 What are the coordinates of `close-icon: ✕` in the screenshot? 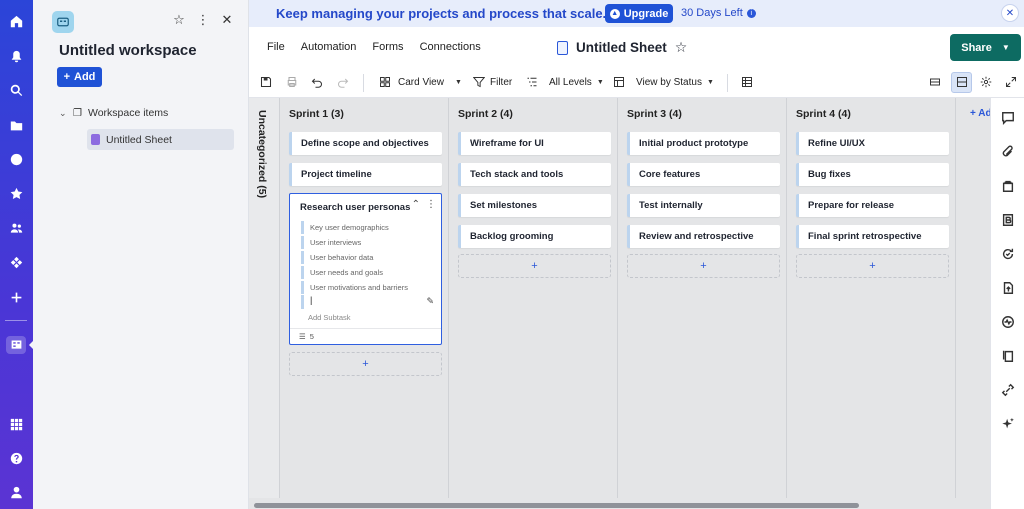 It's located at (227, 19).